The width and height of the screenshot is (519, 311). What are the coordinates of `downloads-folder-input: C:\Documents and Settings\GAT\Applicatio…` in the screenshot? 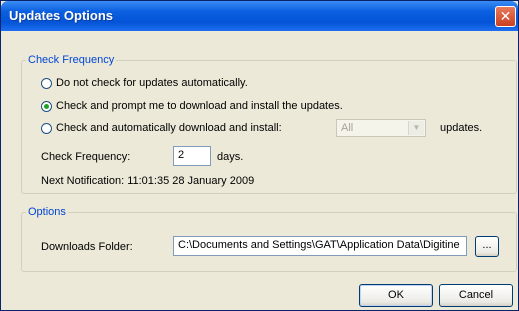 It's located at (320, 246).